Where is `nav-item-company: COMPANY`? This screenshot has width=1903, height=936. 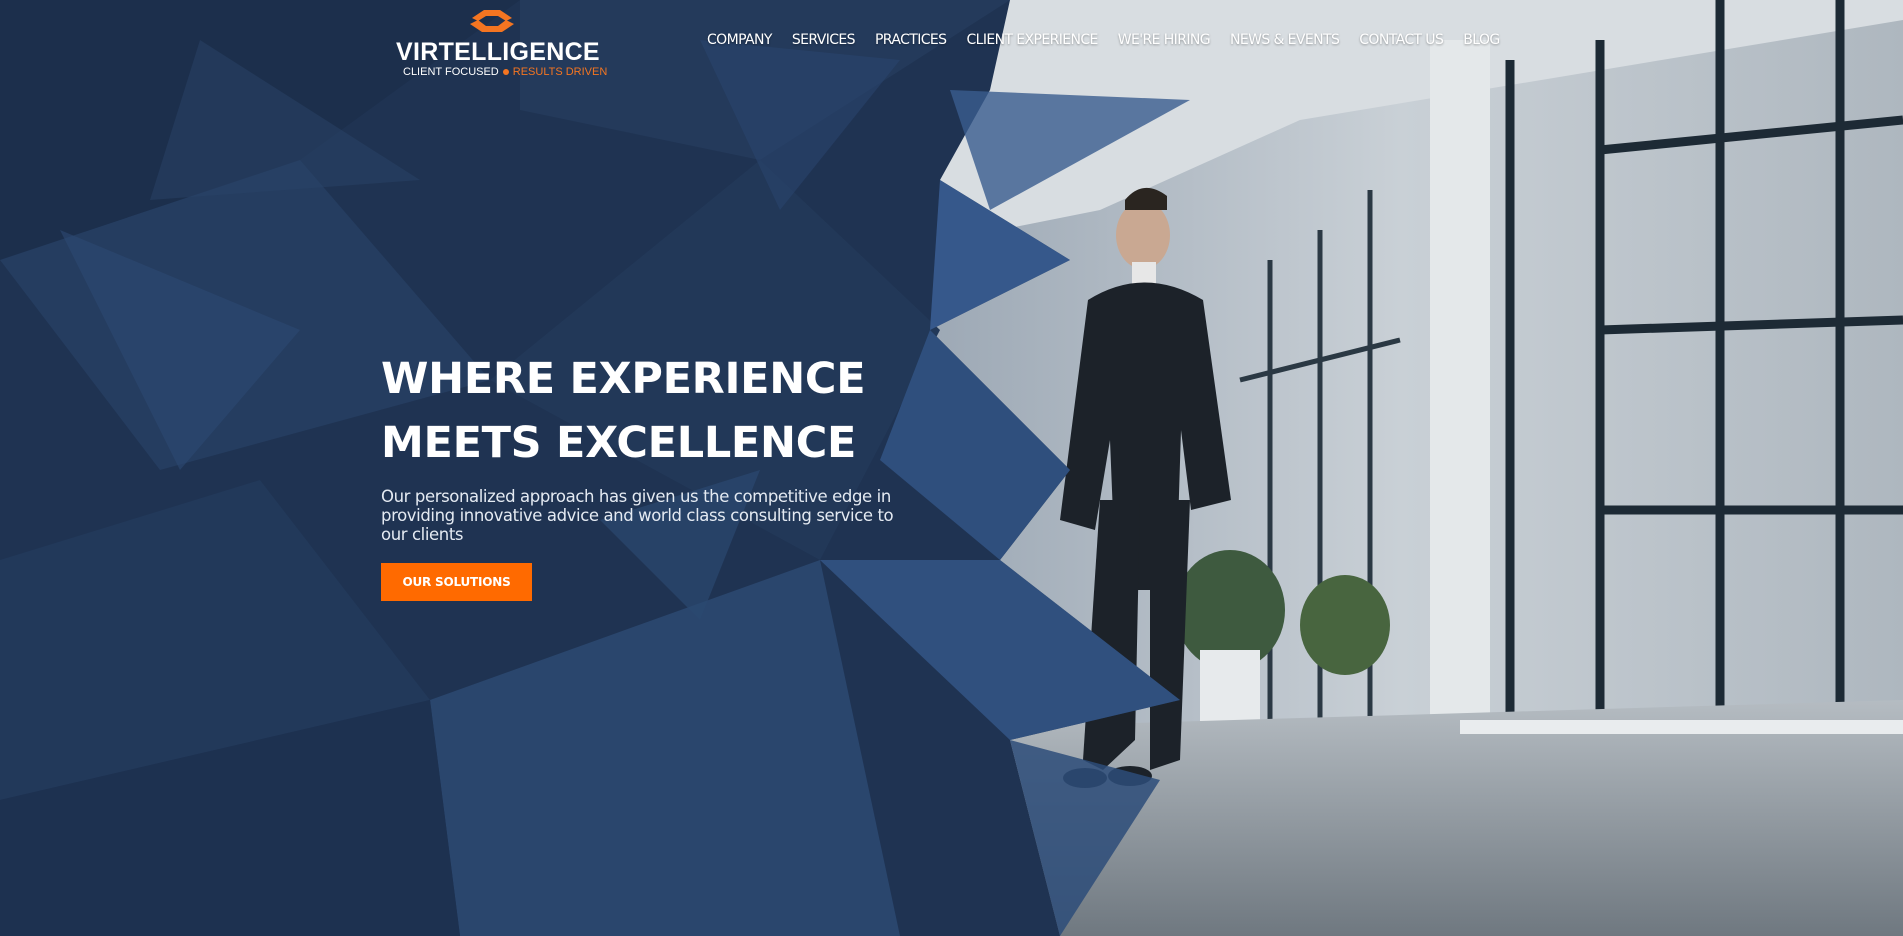
nav-item-company: COMPANY is located at coordinates (739, 40).